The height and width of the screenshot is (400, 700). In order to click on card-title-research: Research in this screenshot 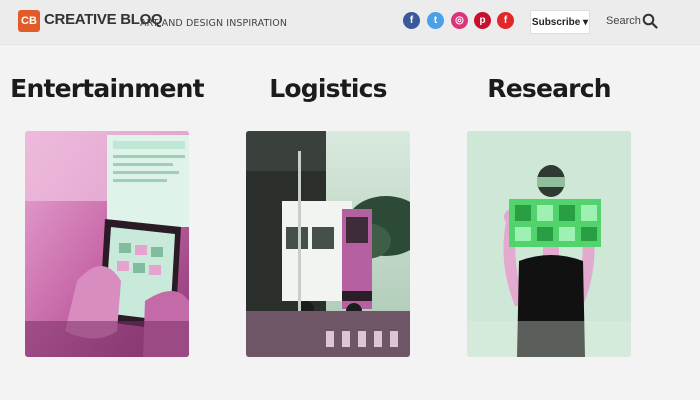, I will do `click(549, 88)`.